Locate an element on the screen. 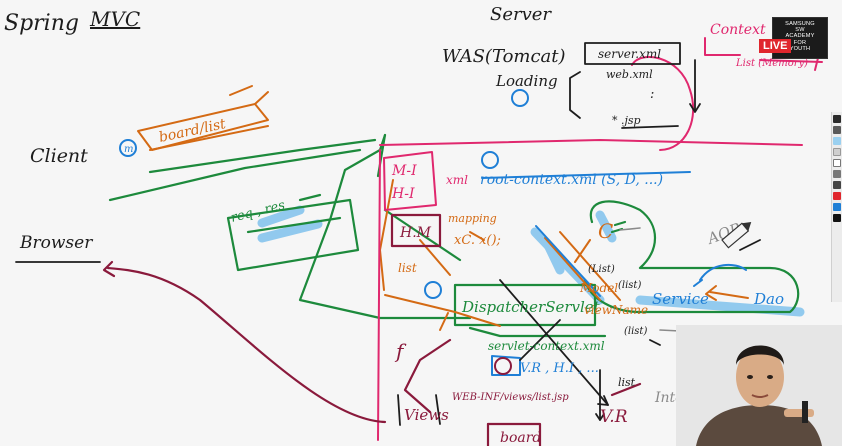 Image resolution: width=842 pixels, height=446 pixels. circle-marker-text: m is located at coordinates (128, 149).